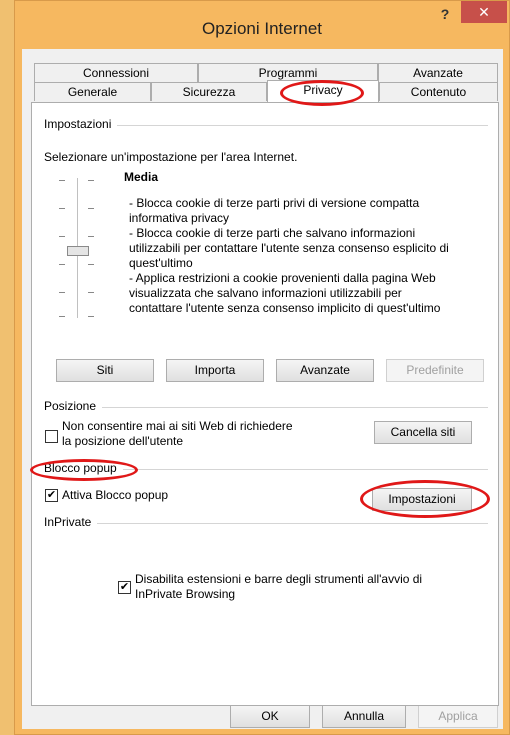 This screenshot has height=735, width=510. What do you see at coordinates (215, 370) in the screenshot?
I see `import-button: Importa` at bounding box center [215, 370].